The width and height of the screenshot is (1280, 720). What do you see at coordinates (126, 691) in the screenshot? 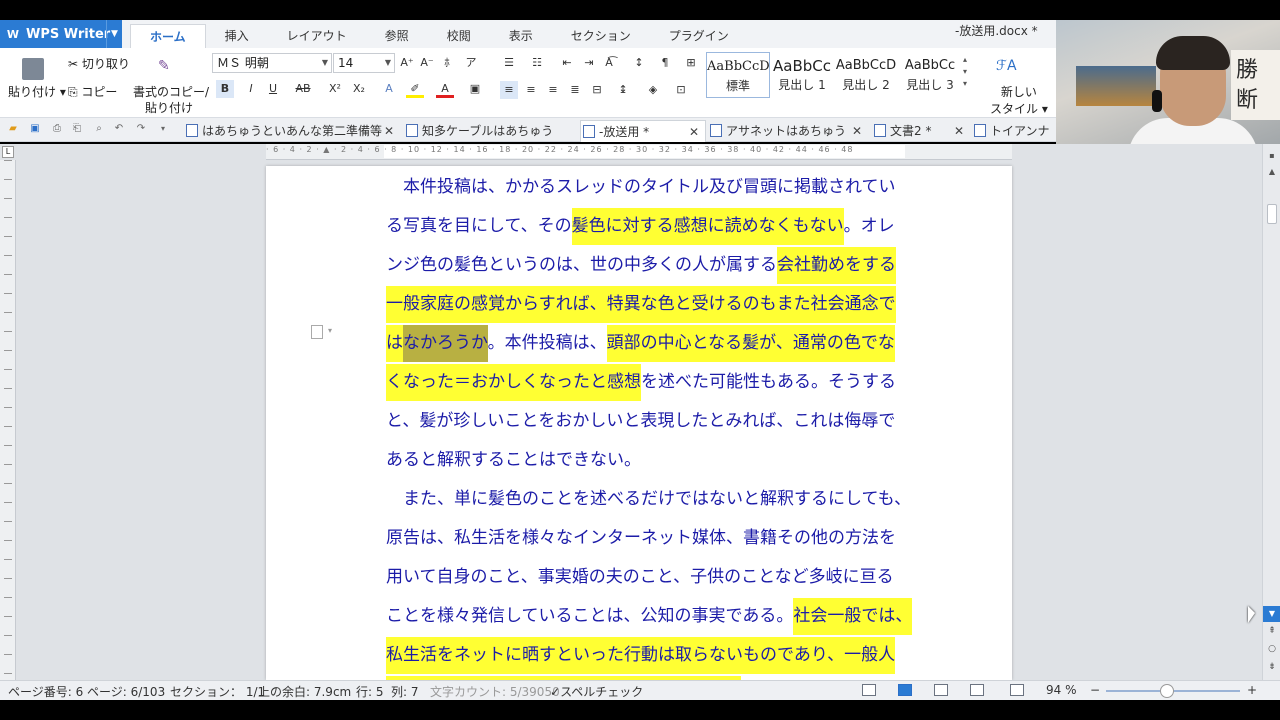
I see `status-page: ページ: 6/103` at bounding box center [126, 691].